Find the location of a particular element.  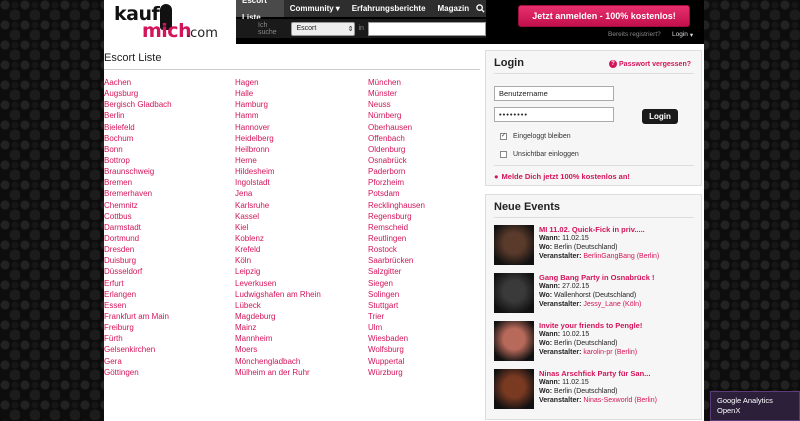

city-link: Herne is located at coordinates (278, 160).